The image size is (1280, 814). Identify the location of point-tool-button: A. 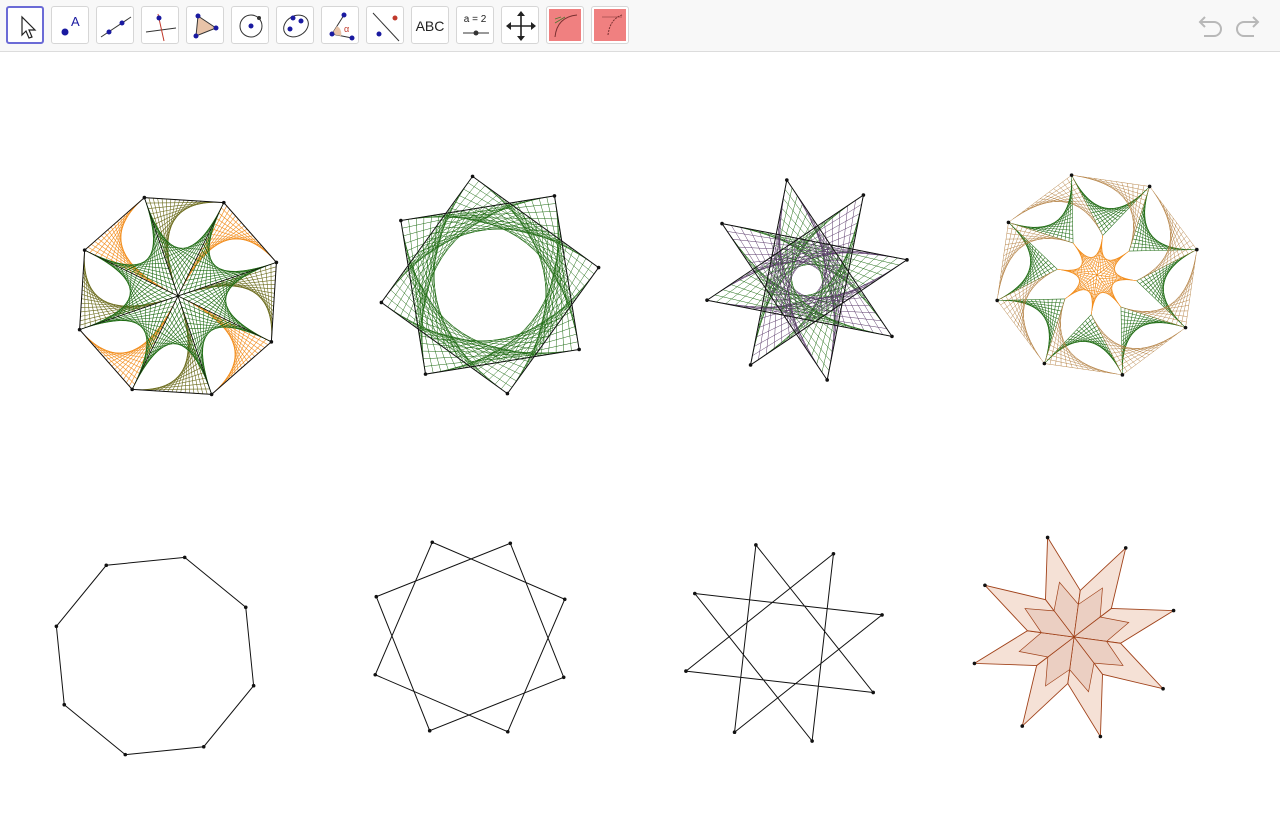
(70, 25).